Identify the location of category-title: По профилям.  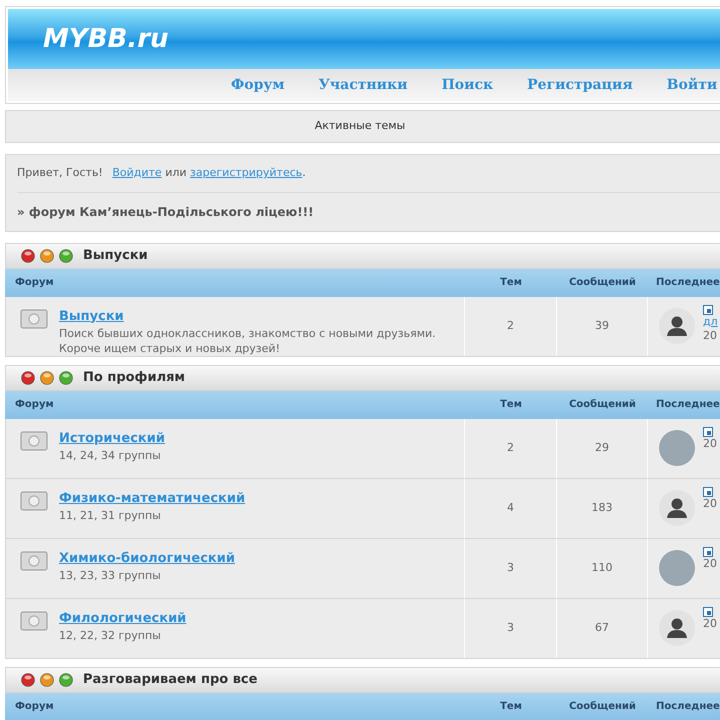
(134, 377).